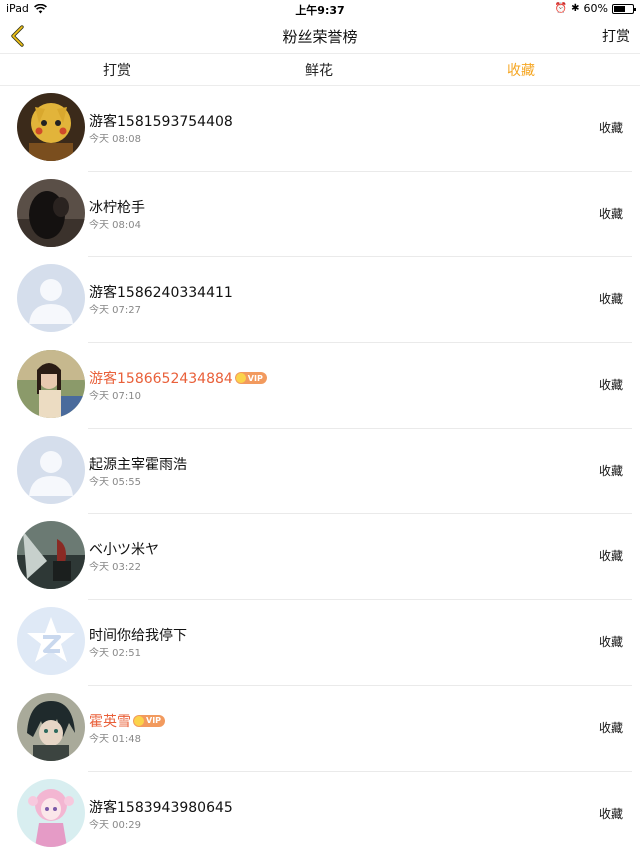 This screenshot has width=640, height=853. Describe the element at coordinates (320, 129) in the screenshot. I see `fan-row: 游客1581593754408 今天 08:08 收藏` at that location.